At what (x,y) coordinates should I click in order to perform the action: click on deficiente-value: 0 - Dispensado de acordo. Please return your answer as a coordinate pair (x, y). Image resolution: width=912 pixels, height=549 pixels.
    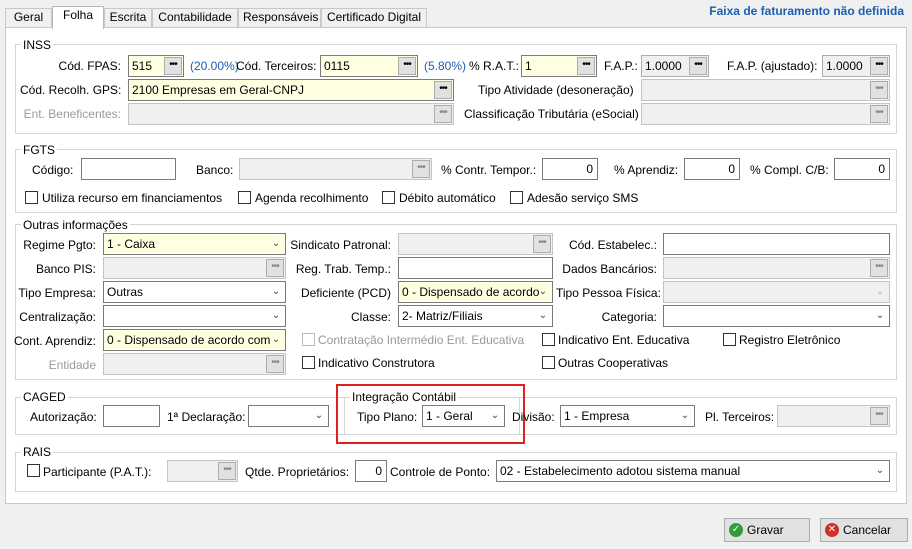
    Looking at the image, I should click on (471, 292).